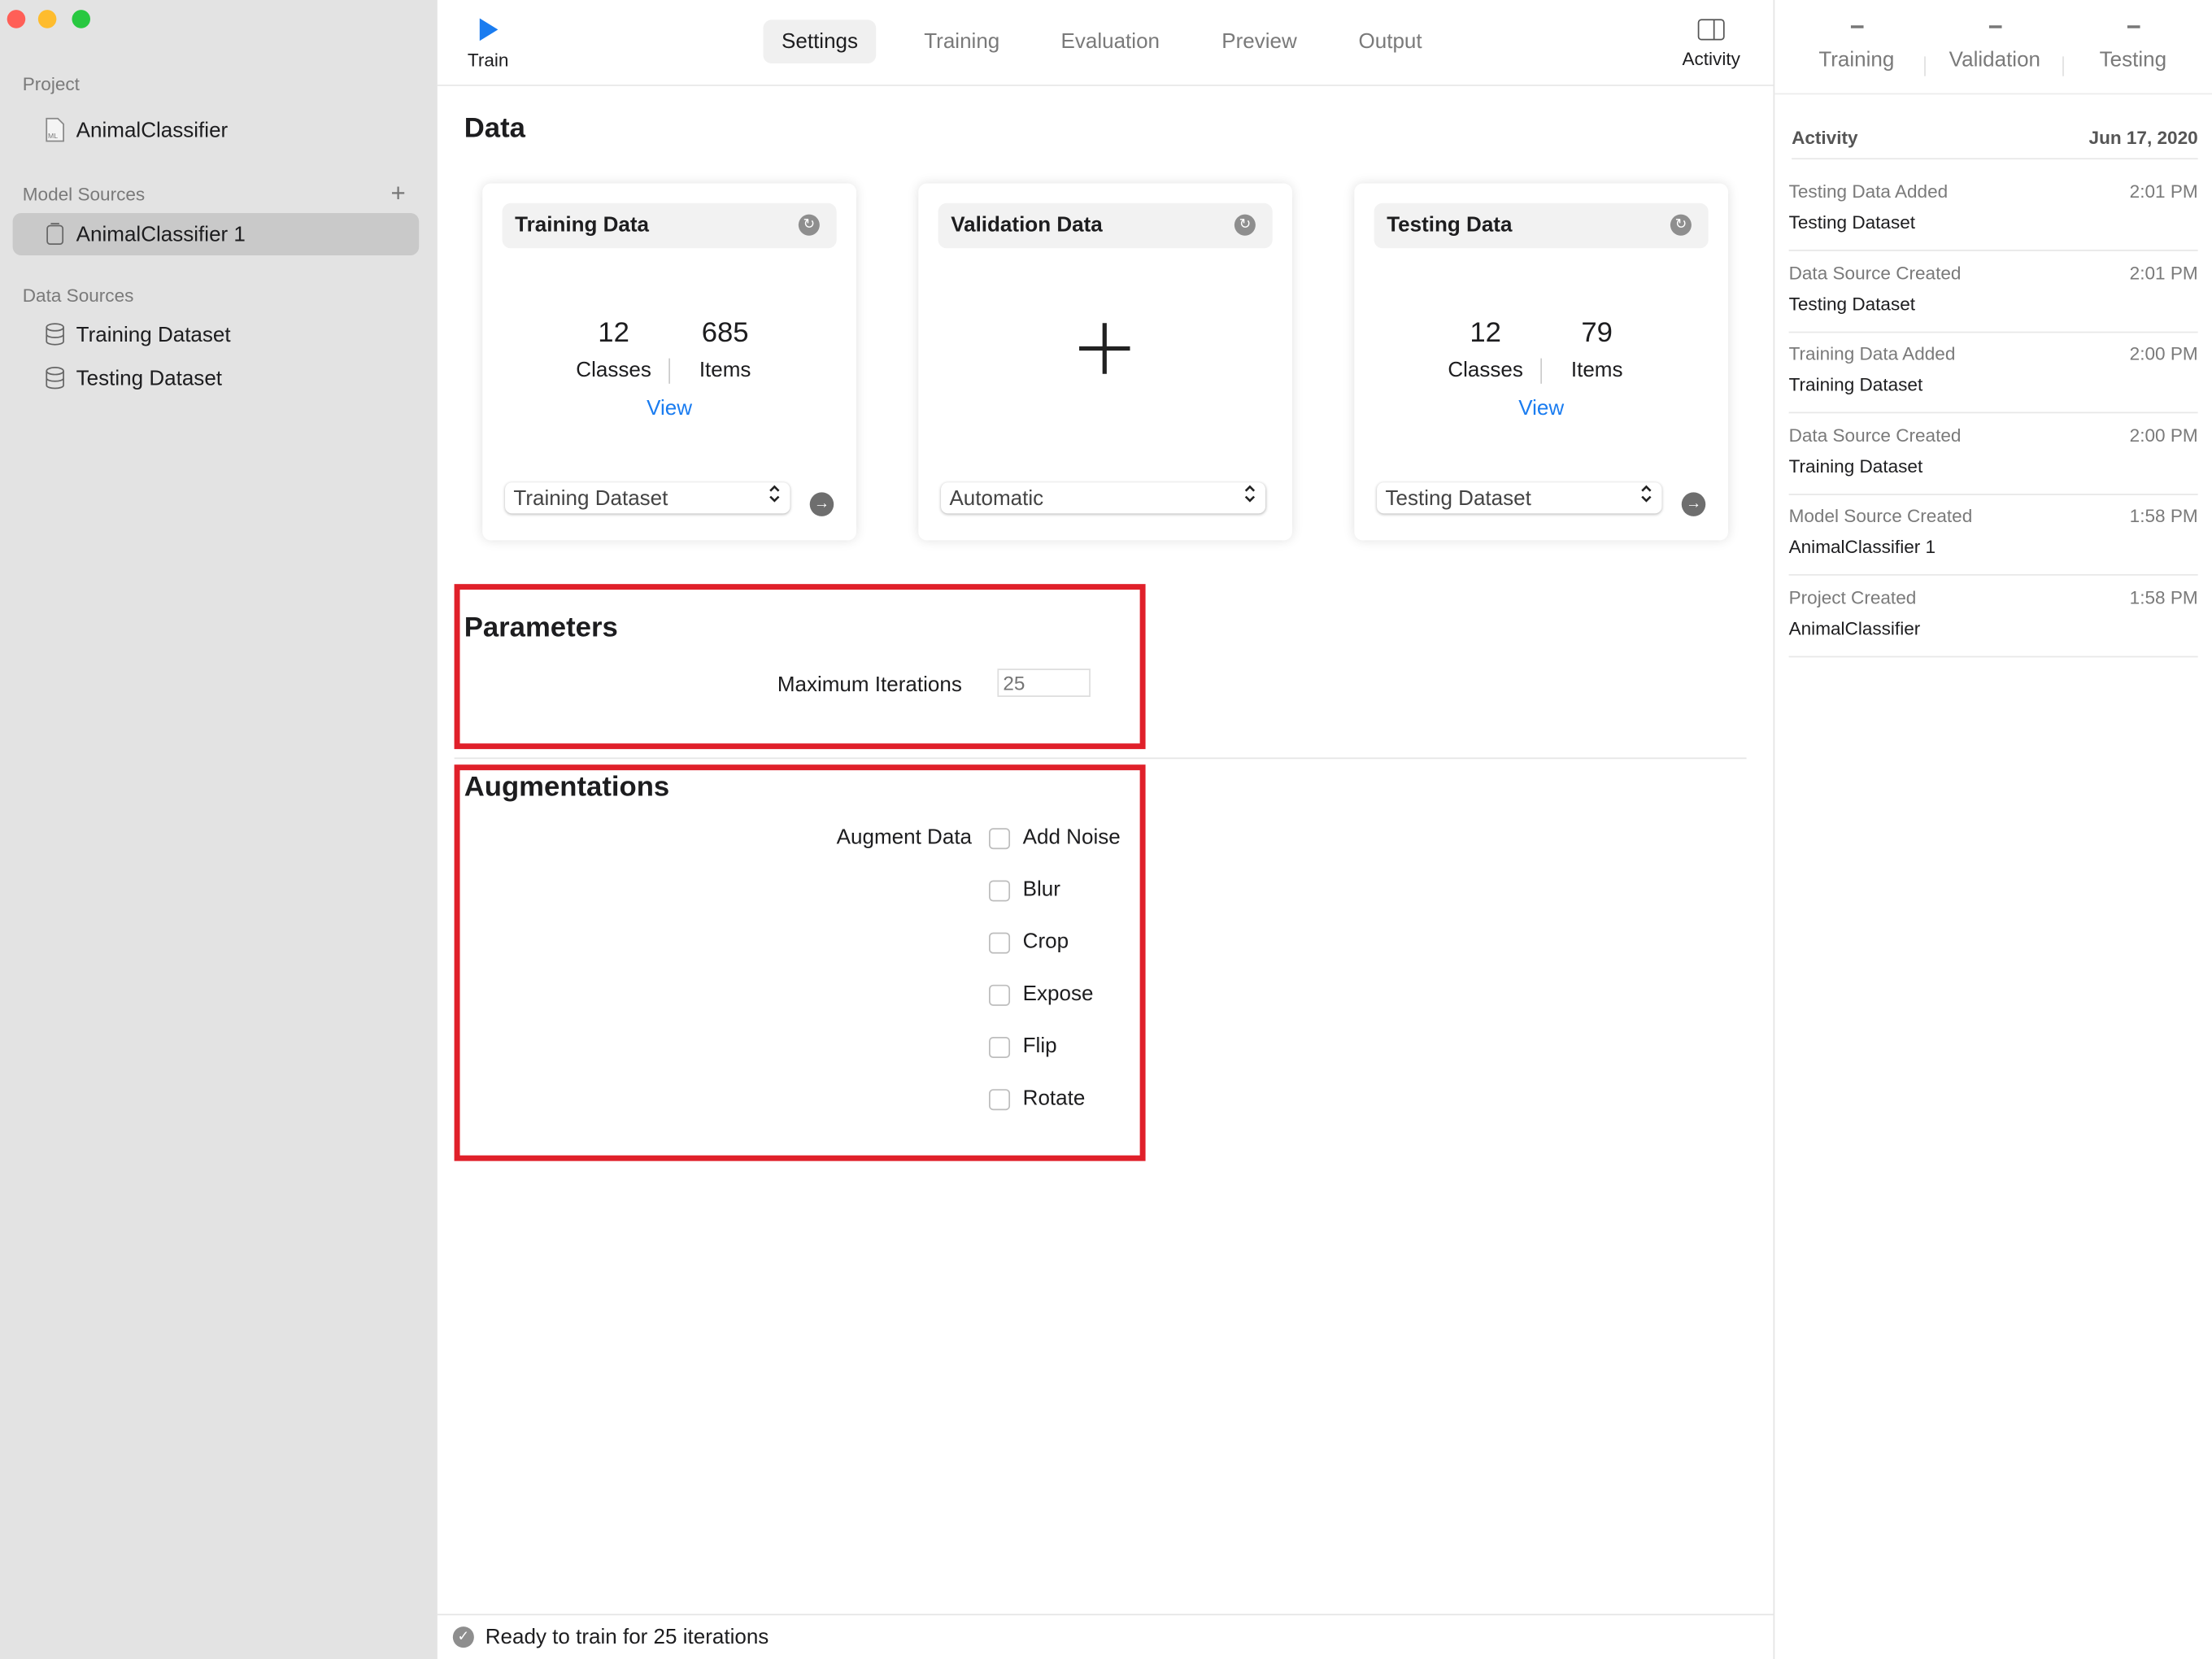 The height and width of the screenshot is (1659, 2212). Describe the element at coordinates (1041, 889) in the screenshot. I see `checkbox-label: Blur` at that location.